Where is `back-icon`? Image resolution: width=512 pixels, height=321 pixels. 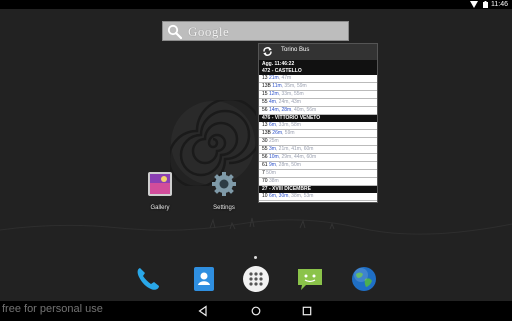
back-icon is located at coordinates (203, 311).